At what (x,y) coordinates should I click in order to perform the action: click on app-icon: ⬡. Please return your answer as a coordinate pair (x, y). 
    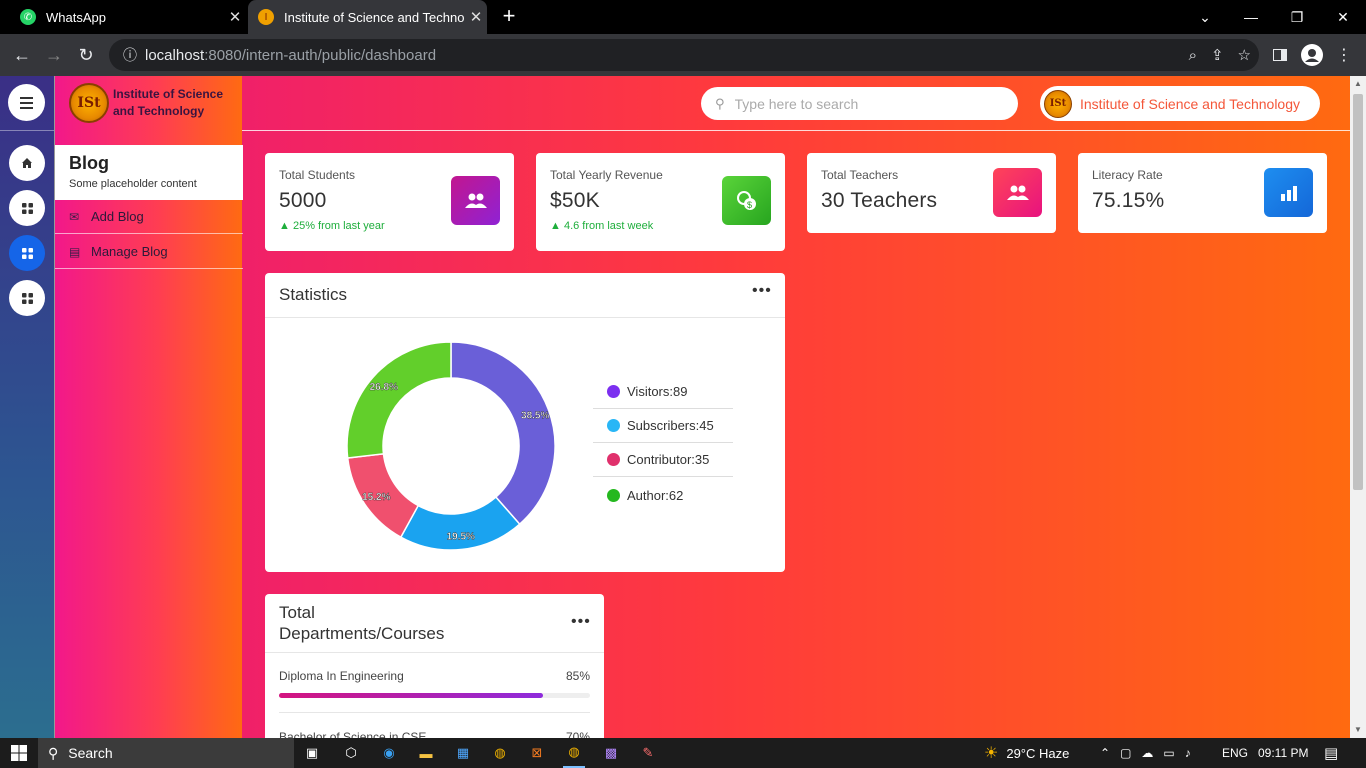
    Looking at the image, I should click on (351, 753).